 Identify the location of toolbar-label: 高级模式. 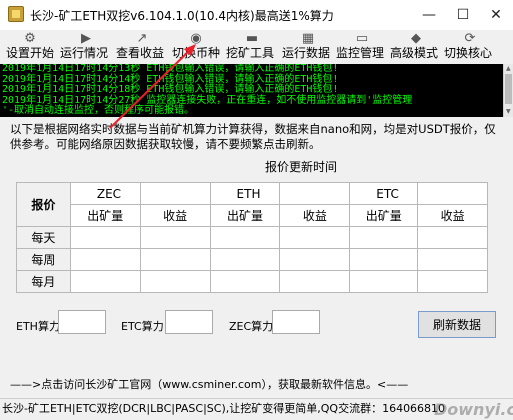
(414, 53).